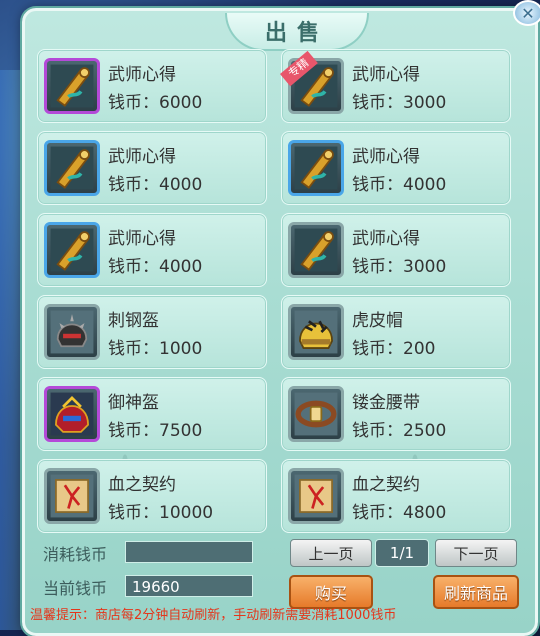 This screenshot has height=636, width=540. Describe the element at coordinates (189, 552) in the screenshot. I see `cost-field` at that location.